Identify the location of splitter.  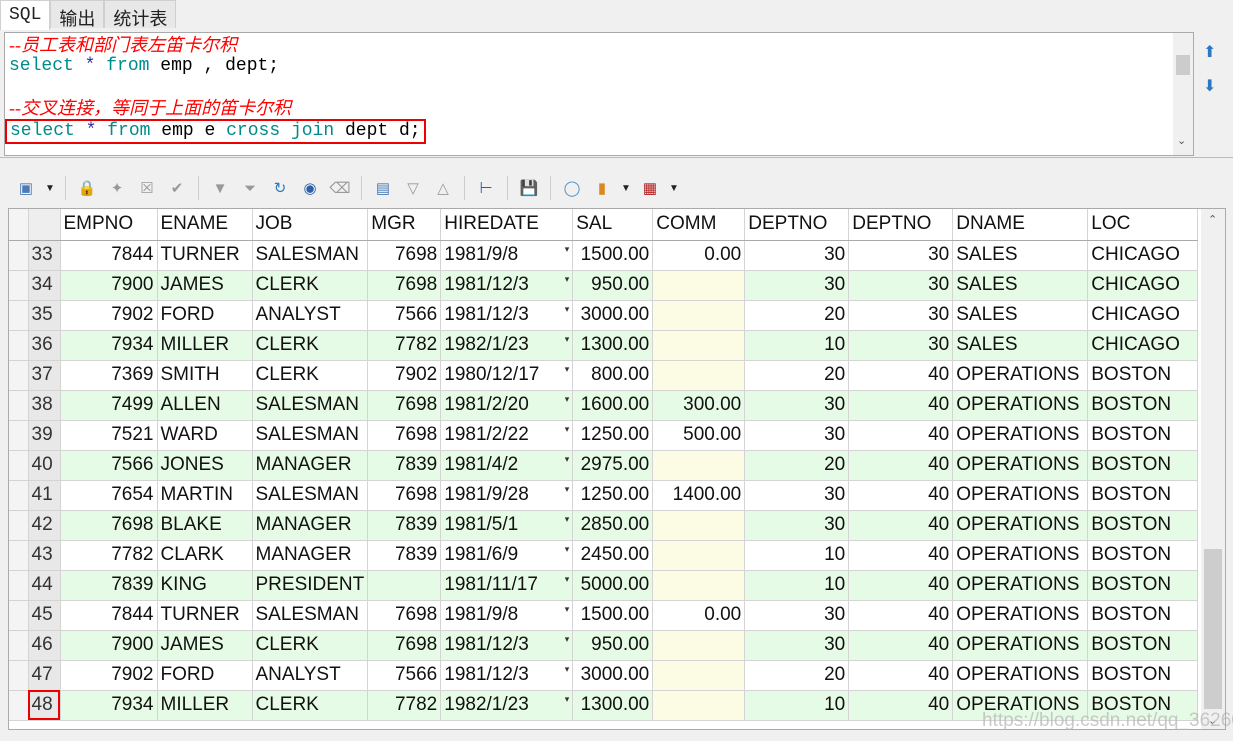
(616, 158).